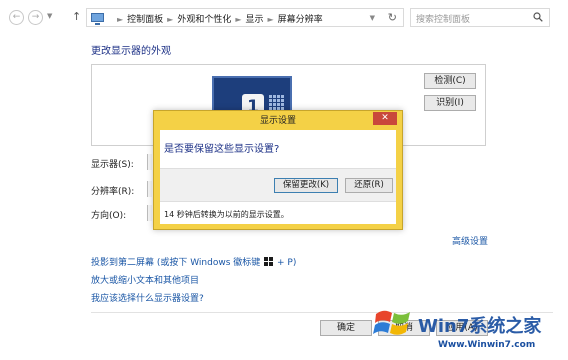  Describe the element at coordinates (470, 240) in the screenshot. I see `advanced-settings-link: 高级设置` at that location.